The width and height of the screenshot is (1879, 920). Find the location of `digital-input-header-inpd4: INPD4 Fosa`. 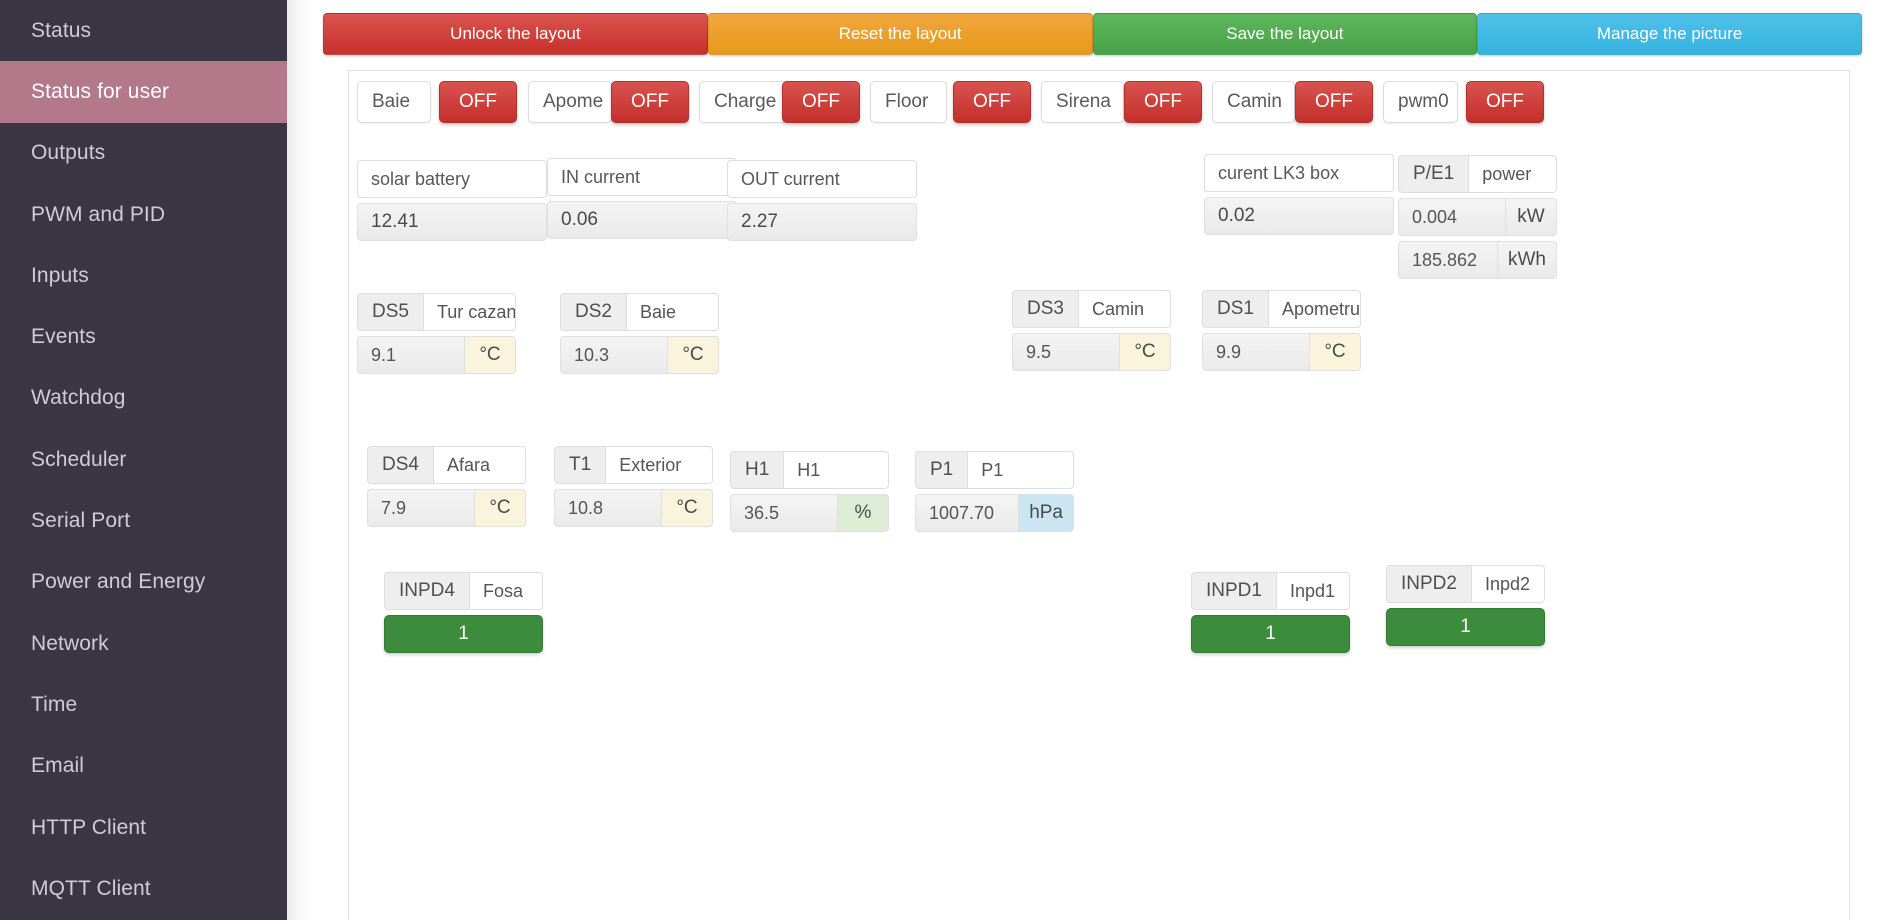

digital-input-header-inpd4: INPD4 Fosa is located at coordinates (463, 591).